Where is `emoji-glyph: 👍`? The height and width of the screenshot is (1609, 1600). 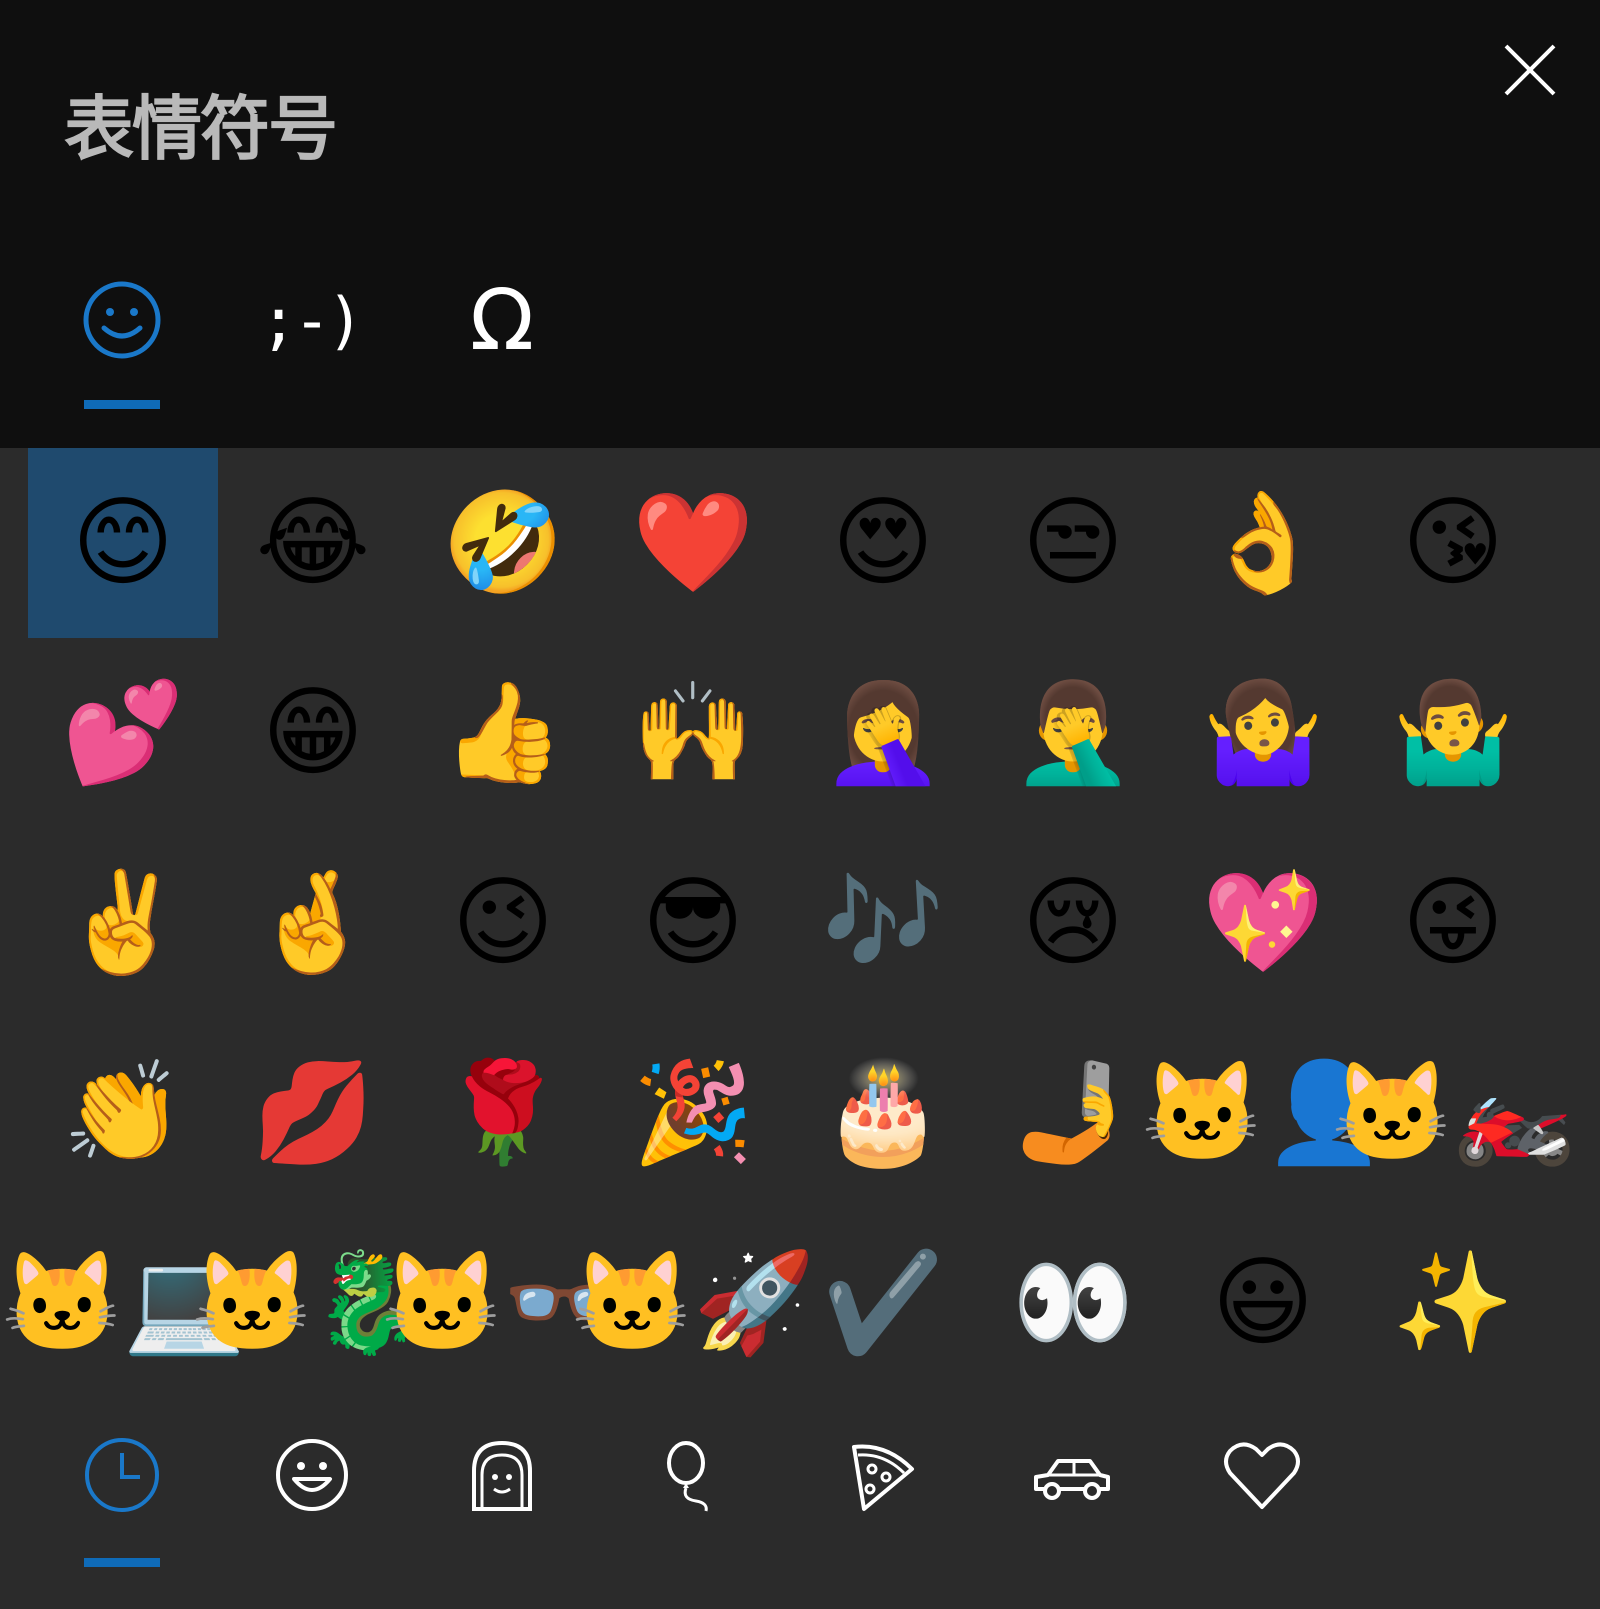 emoji-glyph: 👍 is located at coordinates (503, 733).